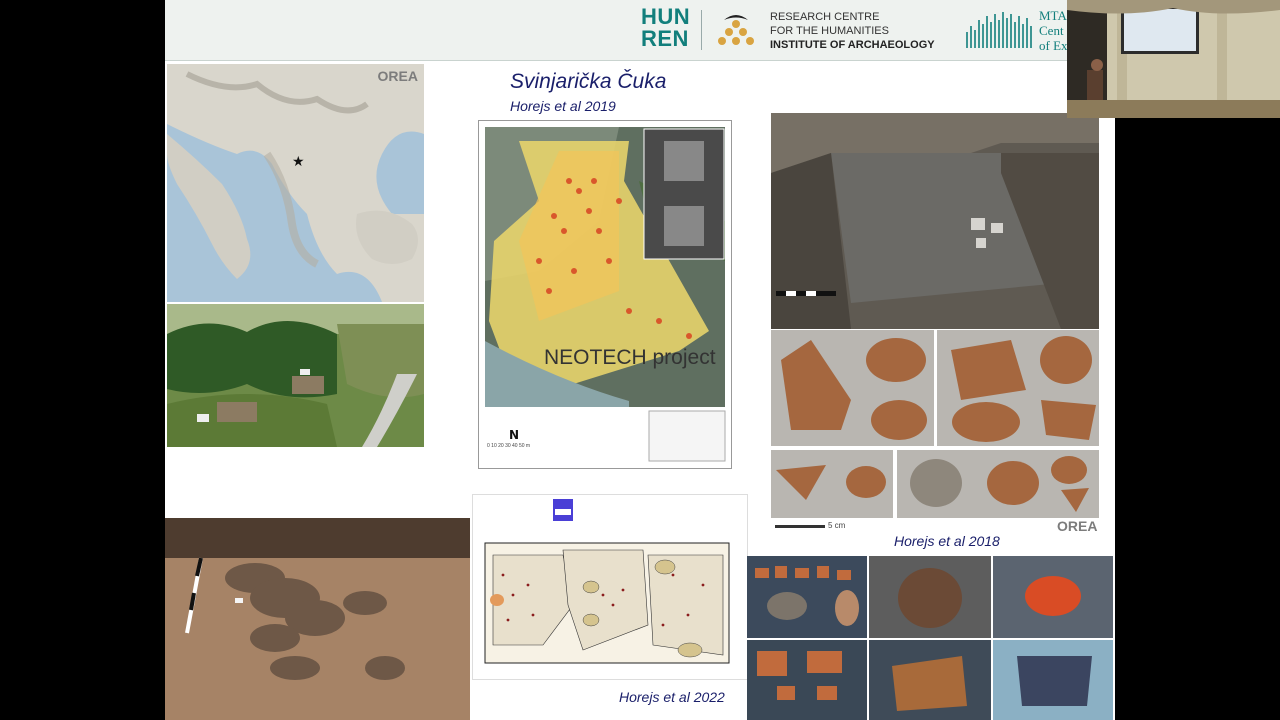 Image resolution: width=1280 pixels, height=720 pixels. Describe the element at coordinates (605, 294) in the screenshot. I see `geomagnetic-survey-map: N 0 10 20 30 40 50 m` at that location.